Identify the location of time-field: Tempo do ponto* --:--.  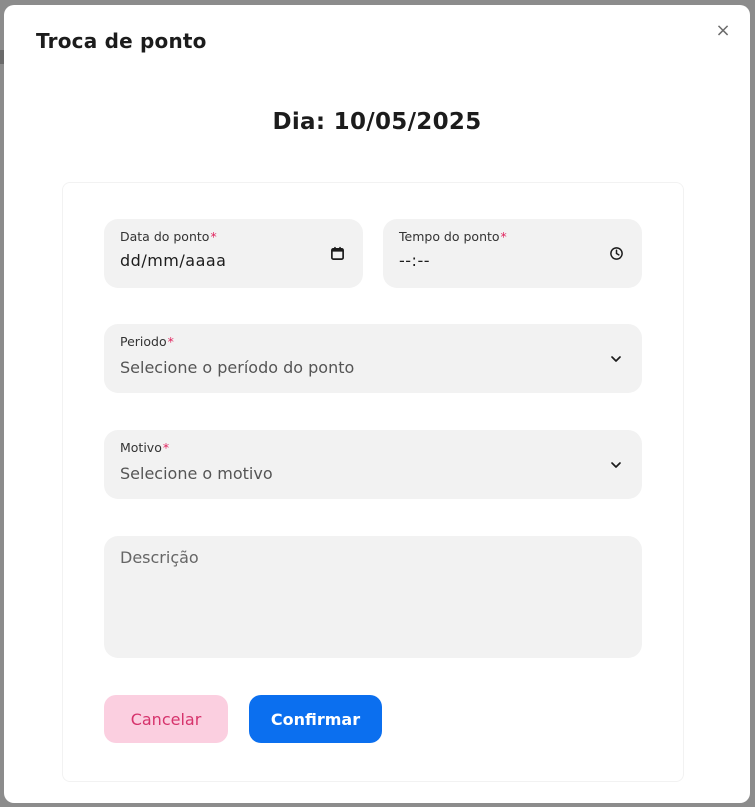
(512, 253).